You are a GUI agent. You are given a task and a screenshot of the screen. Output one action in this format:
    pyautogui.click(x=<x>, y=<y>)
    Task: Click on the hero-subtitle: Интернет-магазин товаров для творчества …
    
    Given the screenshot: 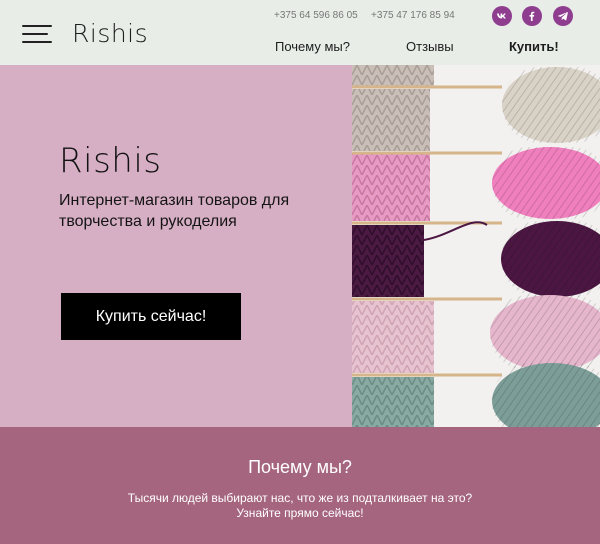 What is the action you would take?
    pyautogui.click(x=174, y=211)
    